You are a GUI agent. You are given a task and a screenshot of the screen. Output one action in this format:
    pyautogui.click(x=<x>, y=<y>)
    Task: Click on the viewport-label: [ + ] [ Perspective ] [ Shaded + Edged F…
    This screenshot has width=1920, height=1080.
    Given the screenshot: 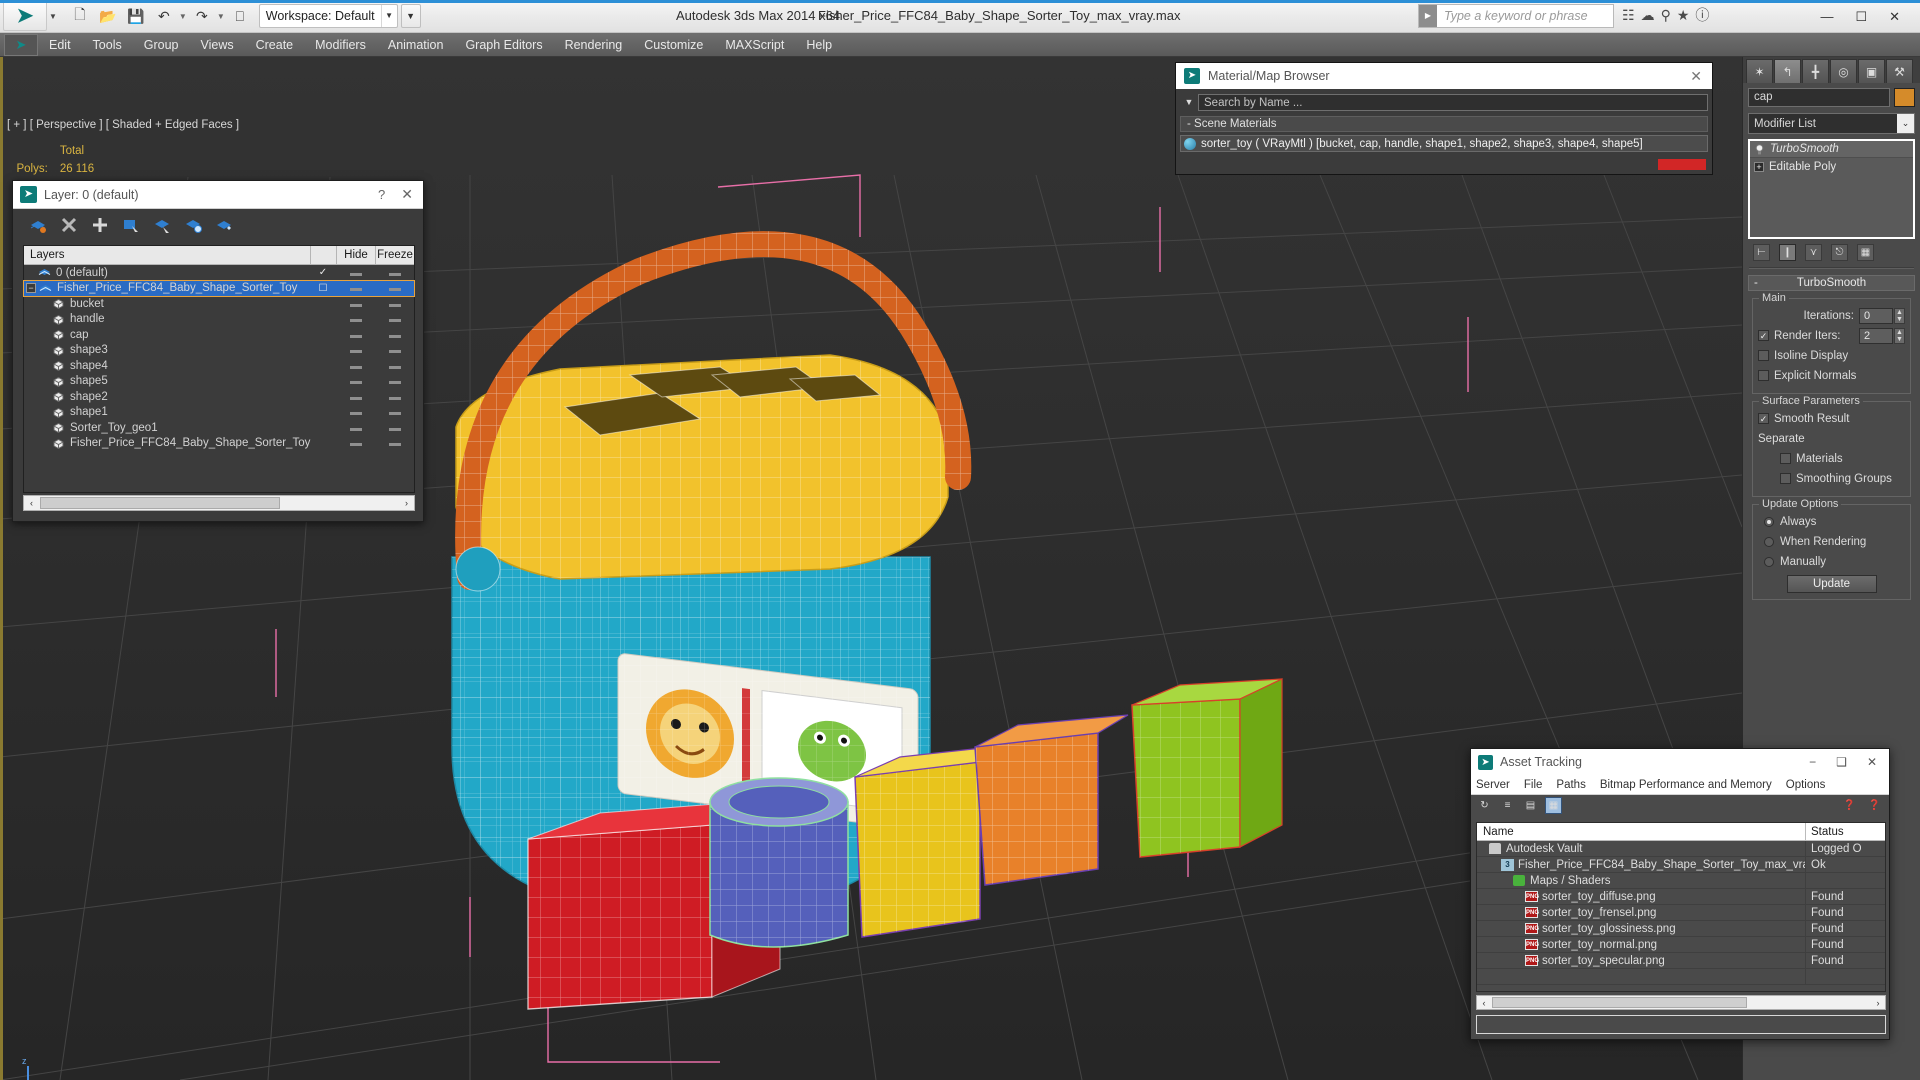 What is the action you would take?
    pyautogui.click(x=123, y=125)
    